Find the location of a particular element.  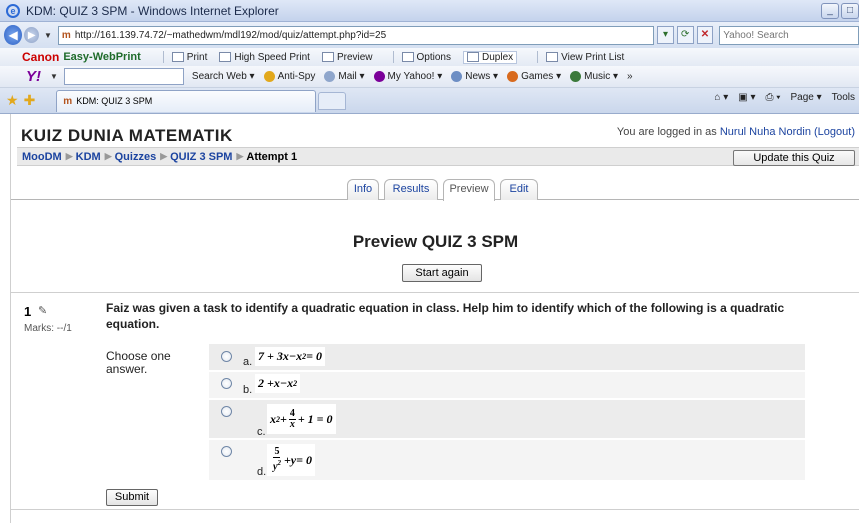

view-print-list-button: View Print List is located at coordinates (585, 57).